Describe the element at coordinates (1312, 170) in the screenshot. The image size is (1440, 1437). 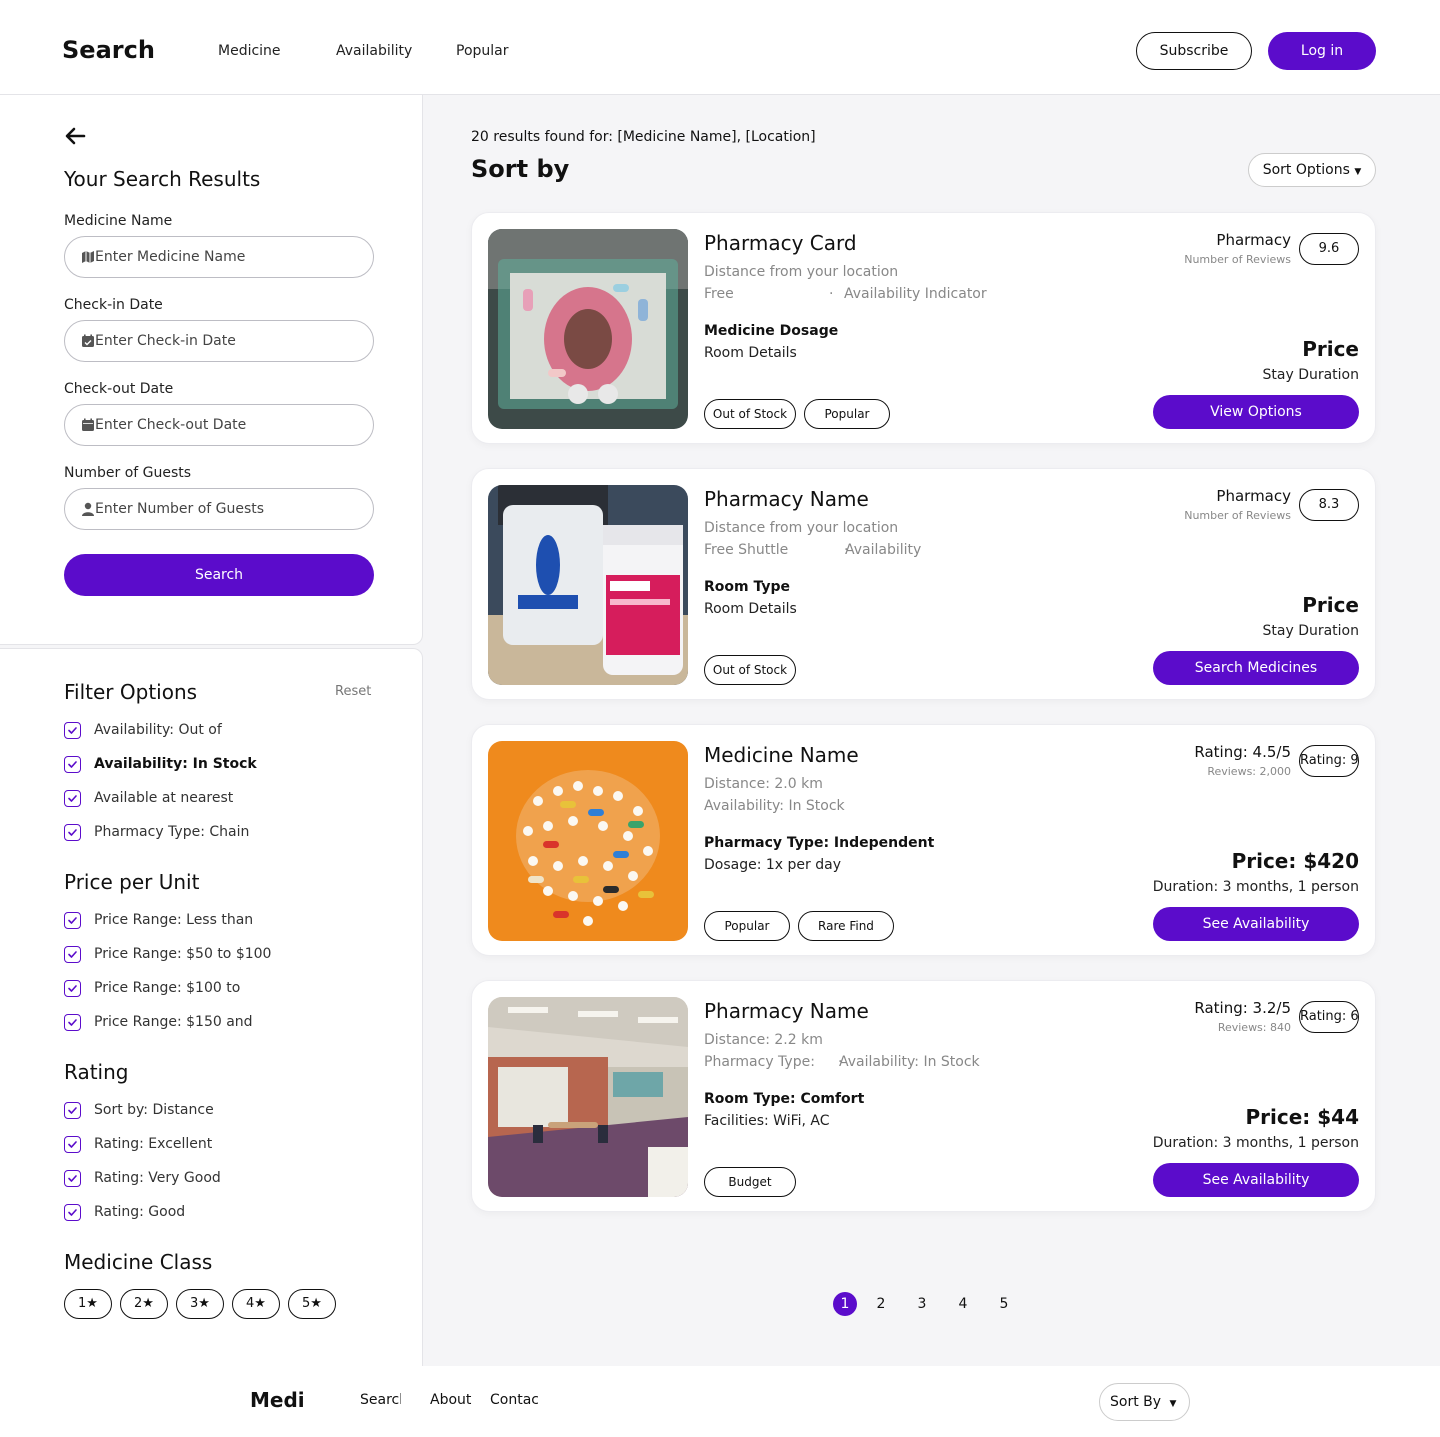
I see `sort-options-dropdown: Sort Options ▼` at that location.